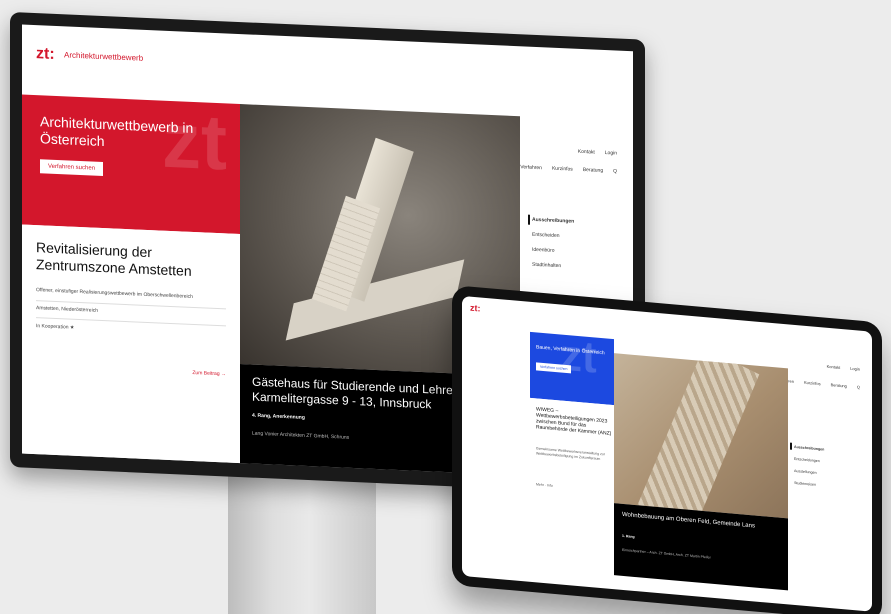 This screenshot has width=891, height=614. Describe the element at coordinates (55, 327) in the screenshot. I see `competition-cooperation: In Kooperation ★` at that location.